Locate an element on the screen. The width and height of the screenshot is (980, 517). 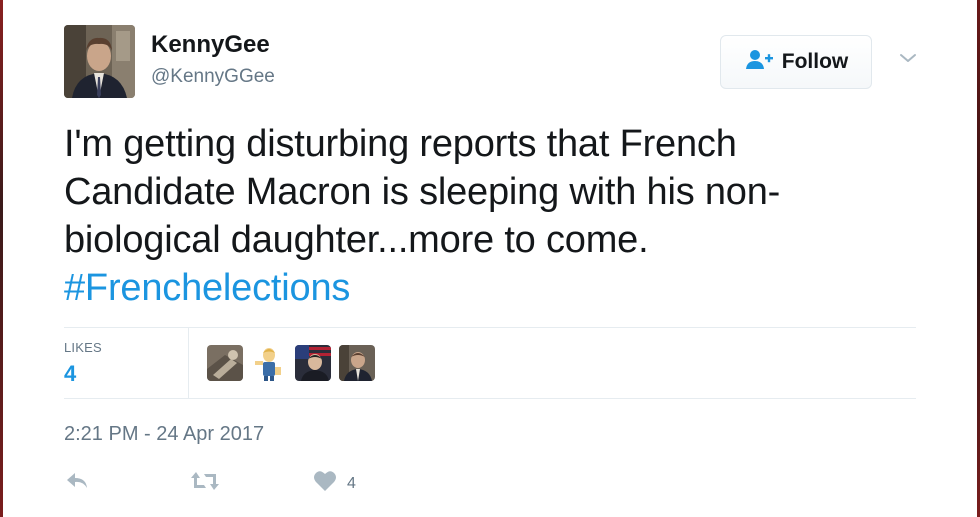
retweet-icon is located at coordinates (205, 483).